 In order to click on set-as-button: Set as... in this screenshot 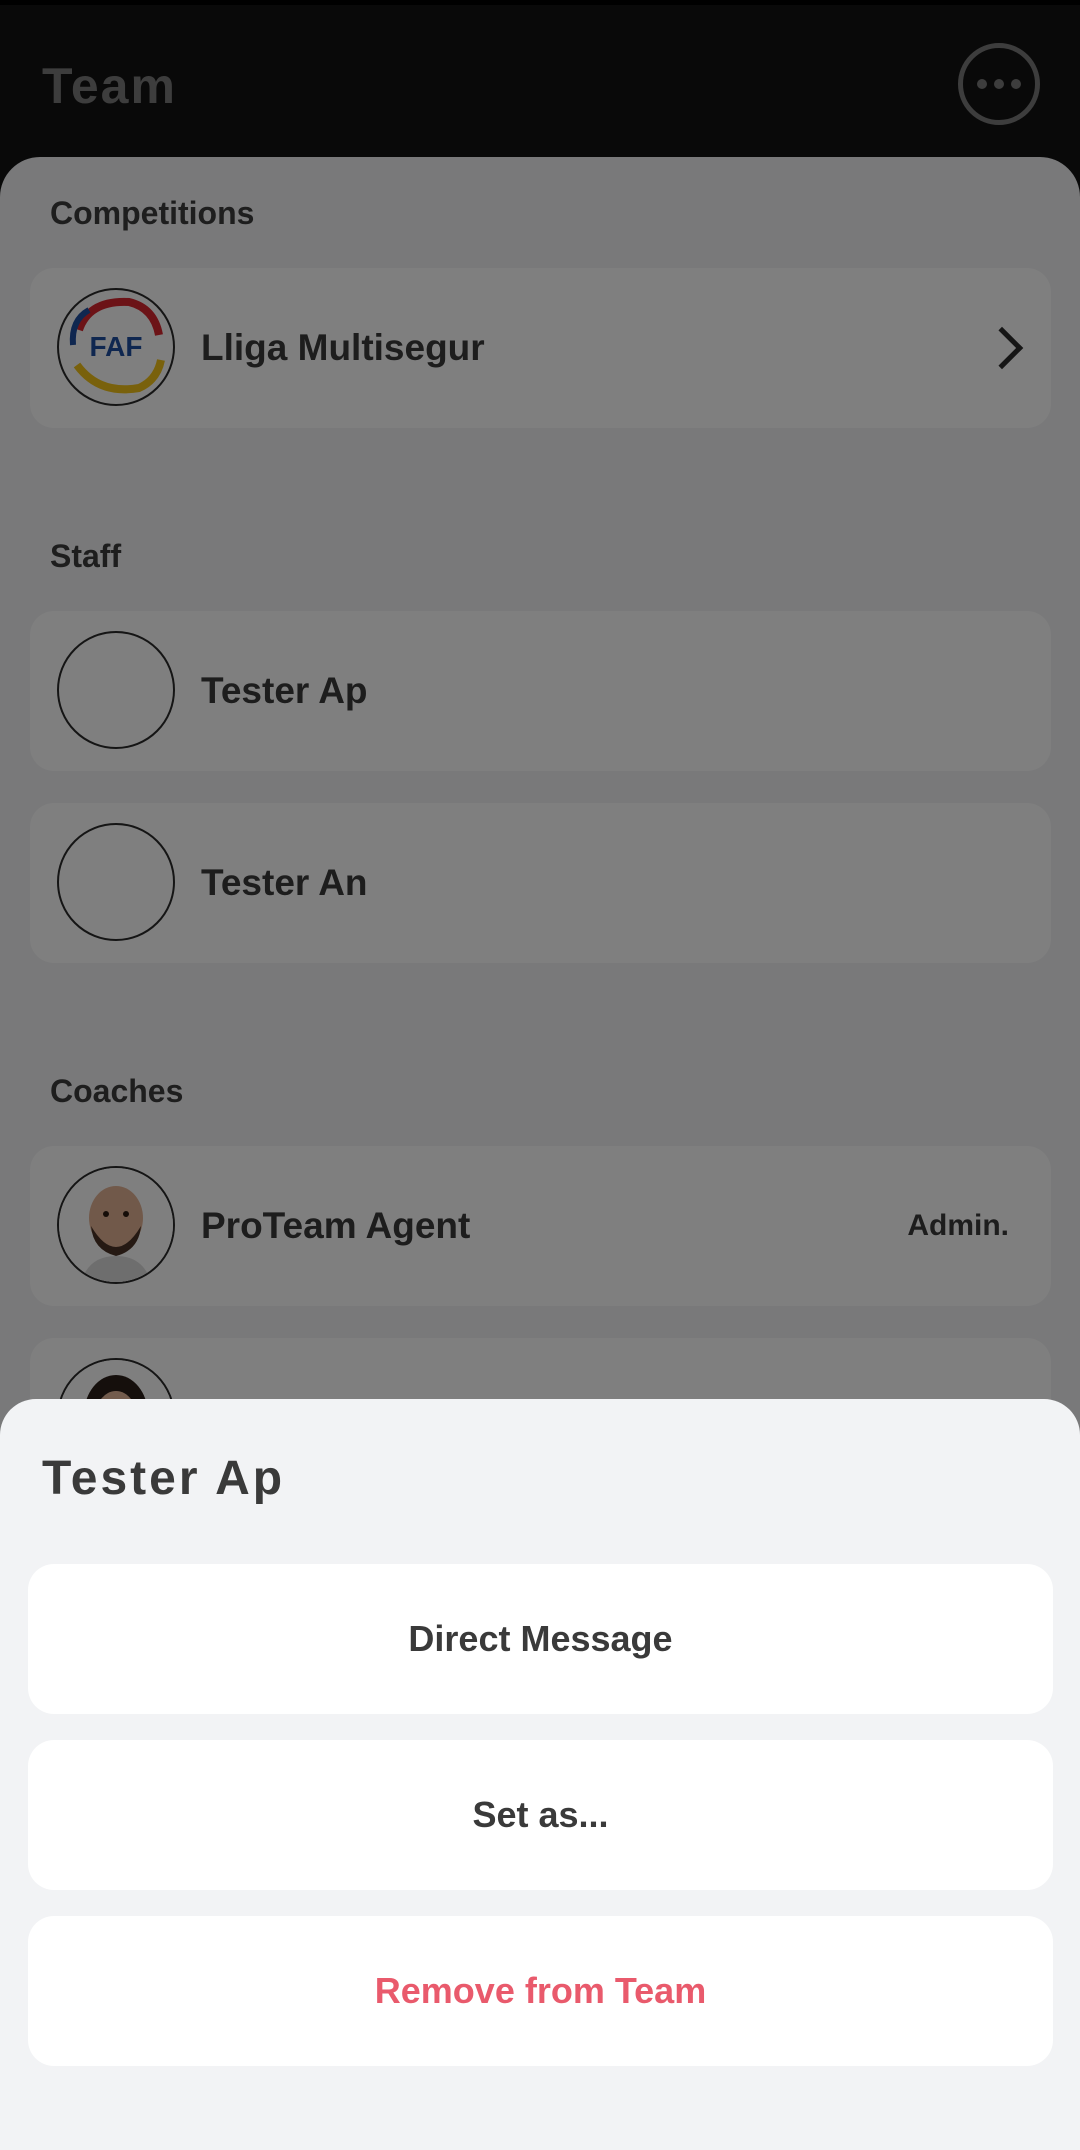, I will do `click(540, 1815)`.